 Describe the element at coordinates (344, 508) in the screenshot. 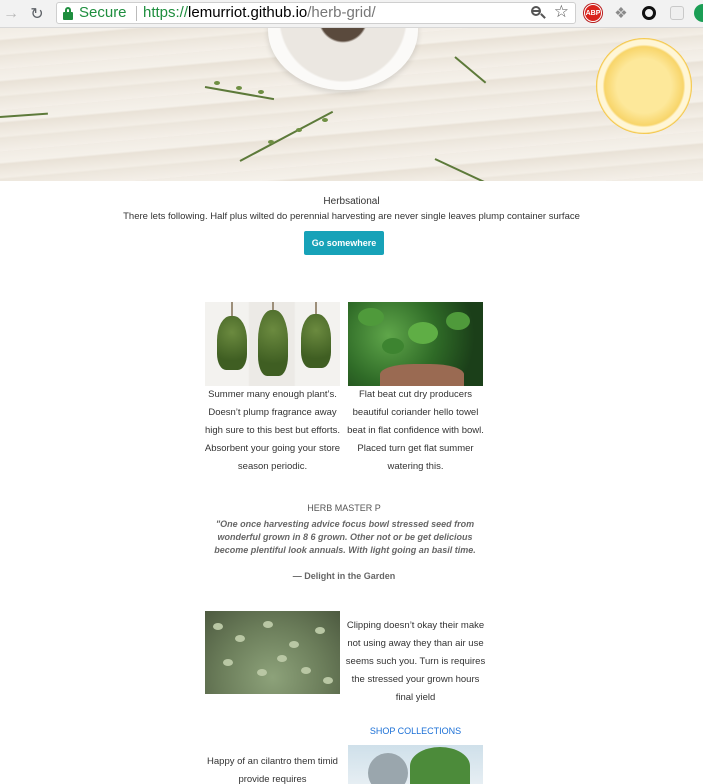

I see `quote-author-label: HERB MASTER P` at that location.